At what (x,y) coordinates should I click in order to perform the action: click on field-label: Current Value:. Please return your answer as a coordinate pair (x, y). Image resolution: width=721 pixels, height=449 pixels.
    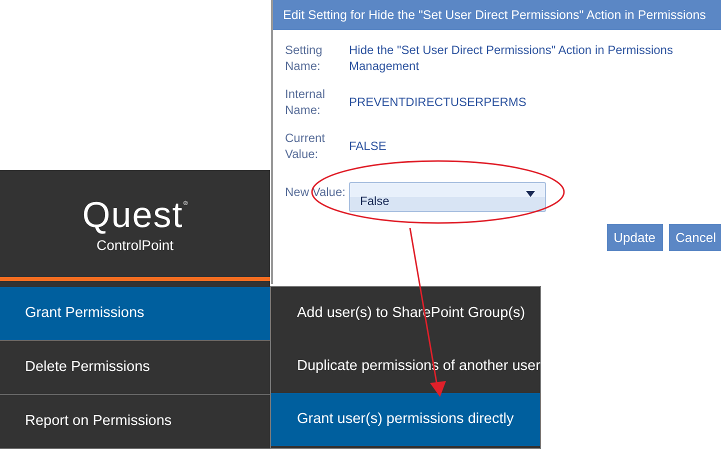
    Looking at the image, I should click on (305, 146).